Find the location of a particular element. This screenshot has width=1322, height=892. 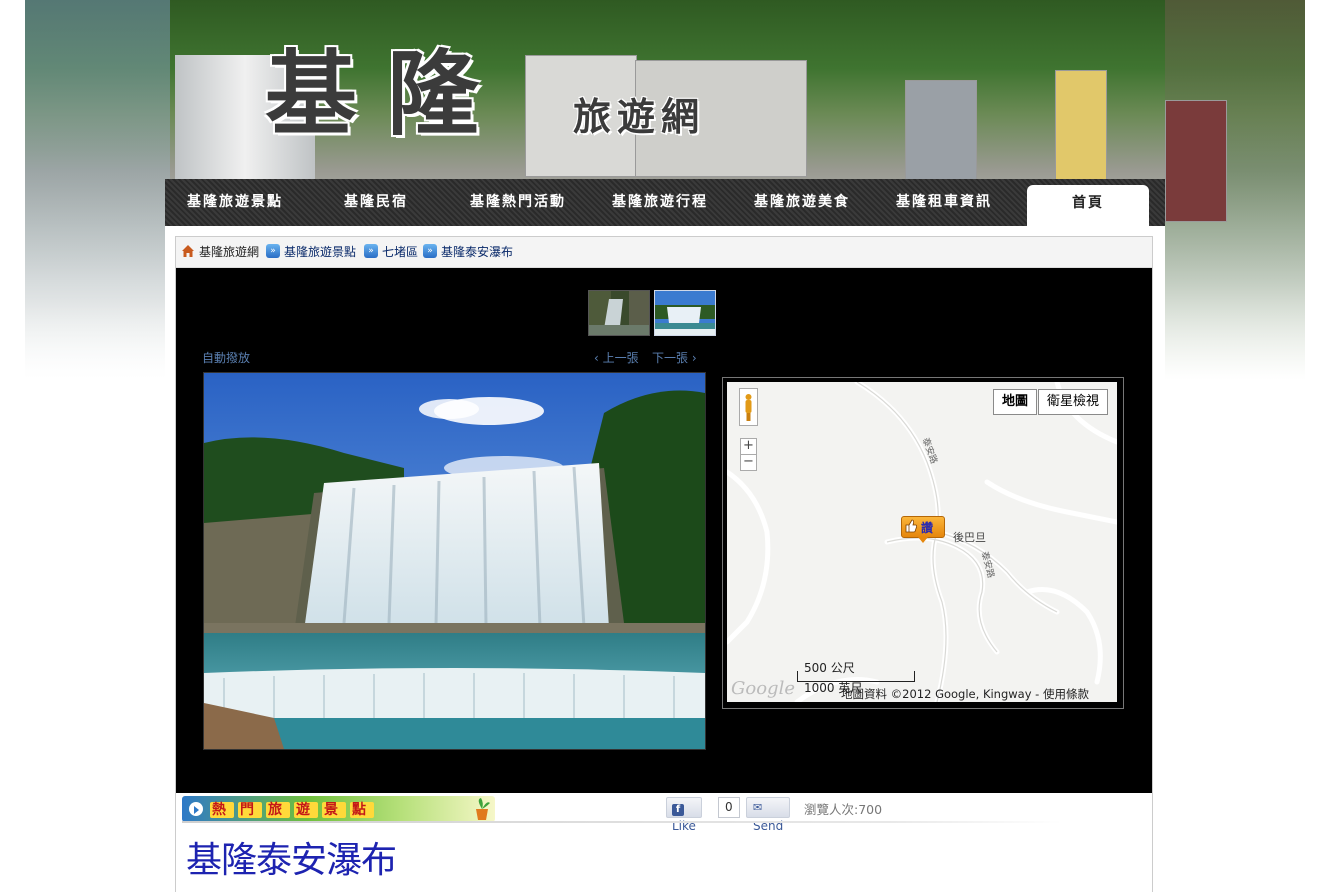

divider is located at coordinates (622, 822).